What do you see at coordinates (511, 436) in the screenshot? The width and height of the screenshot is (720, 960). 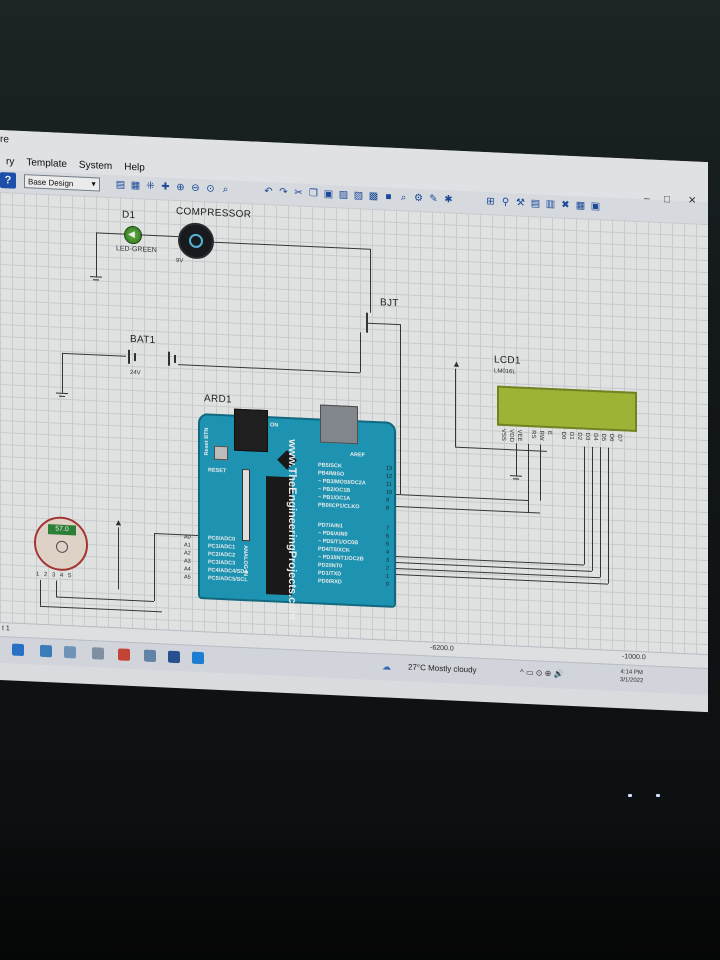 I see `lcd-pin-label: VDD` at bounding box center [511, 436].